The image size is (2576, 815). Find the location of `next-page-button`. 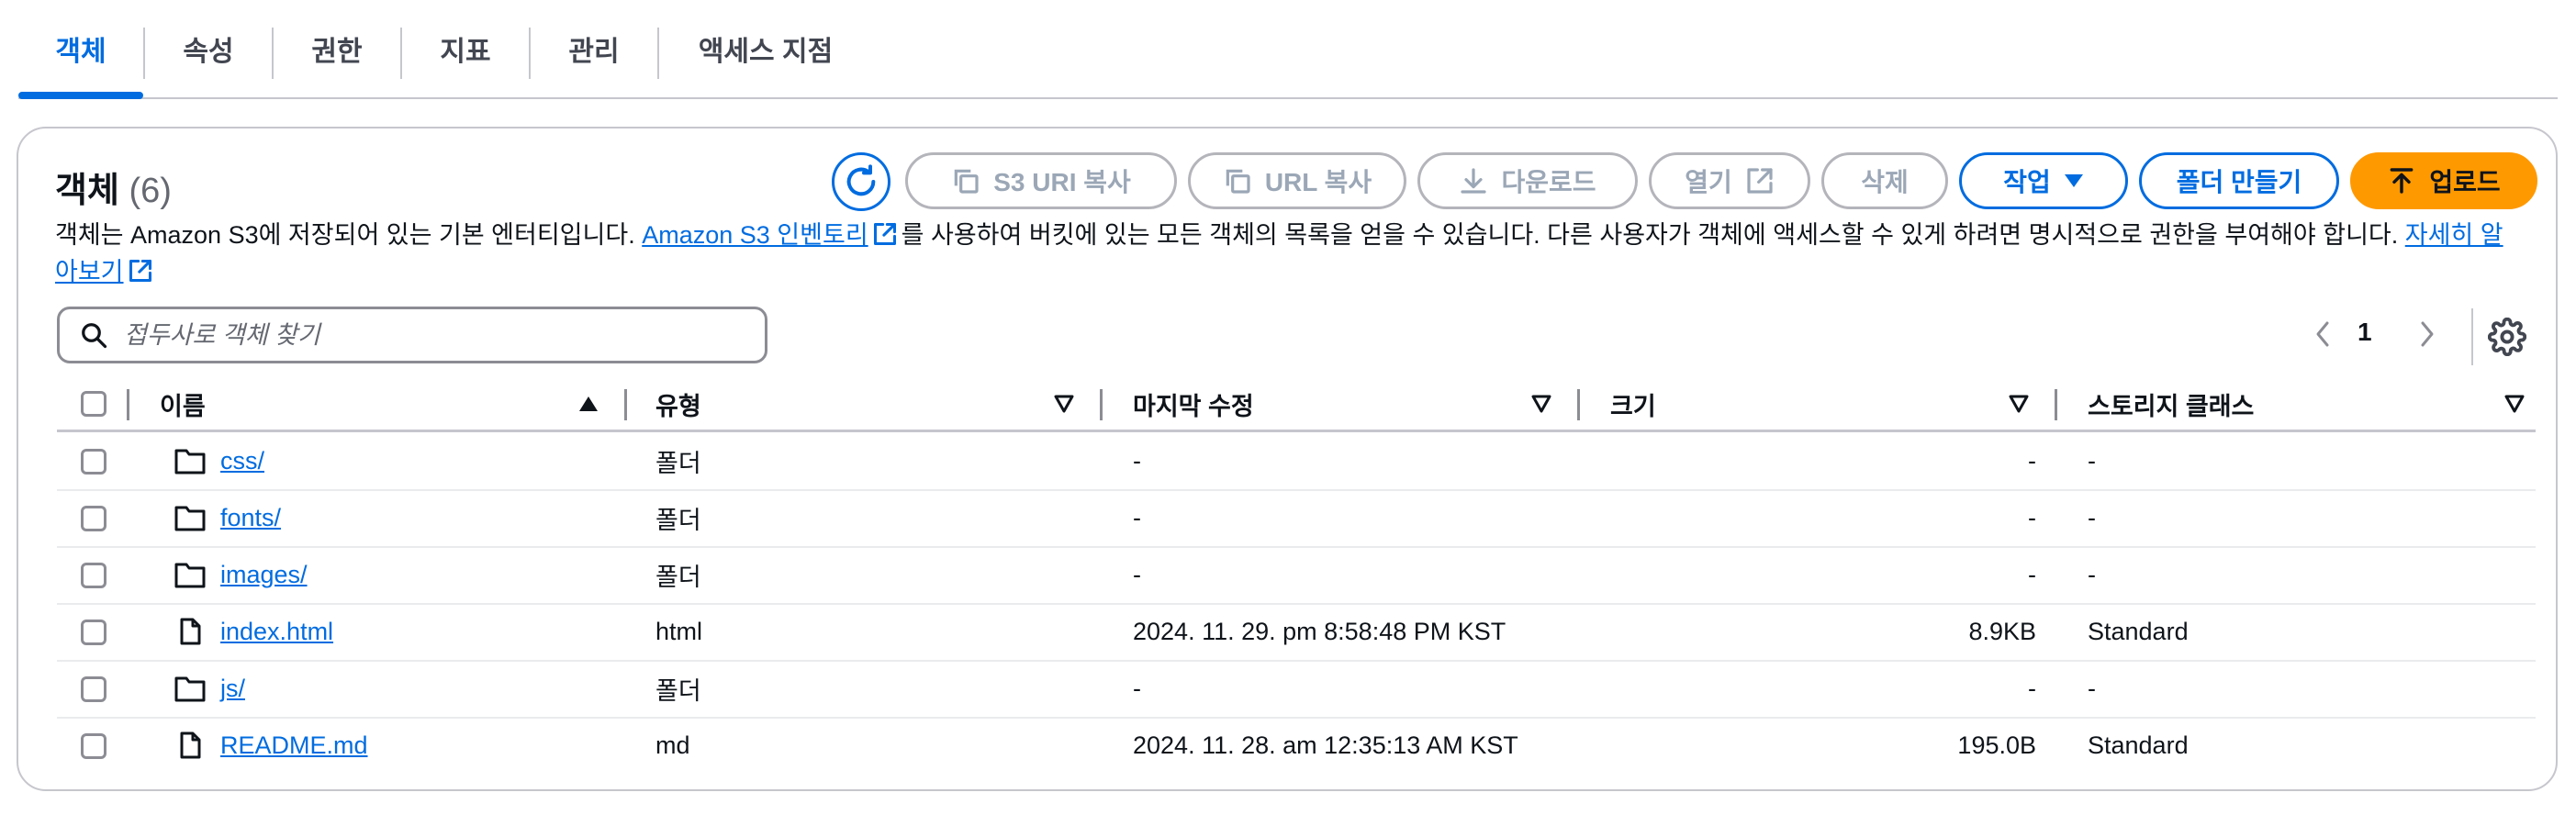

next-page-button is located at coordinates (2427, 334).